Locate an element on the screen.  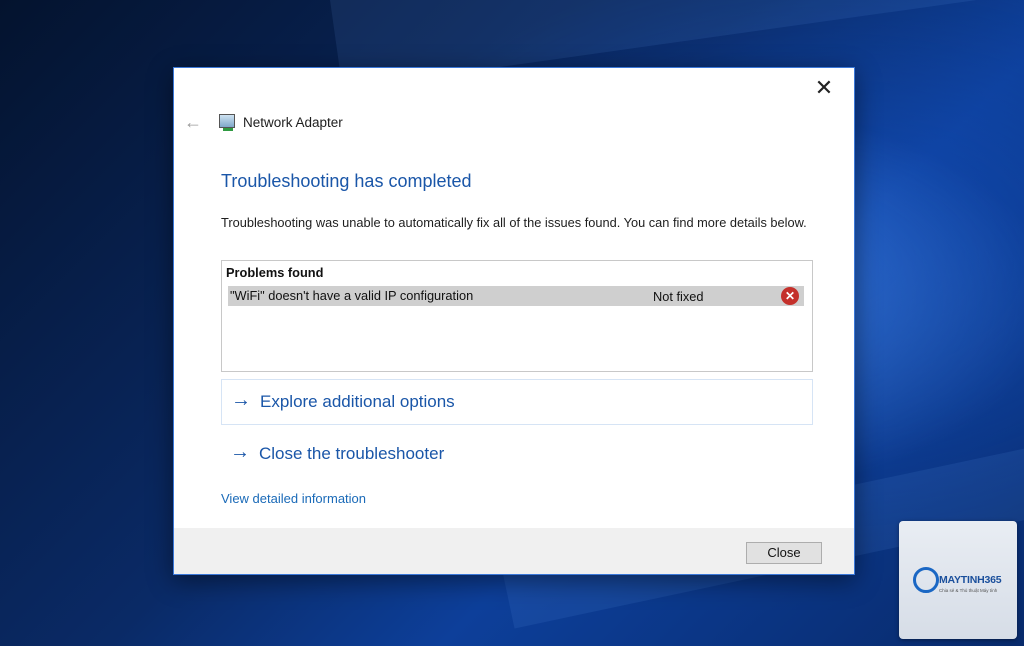
explore-options-link: → Explore additional options is located at coordinates (517, 402).